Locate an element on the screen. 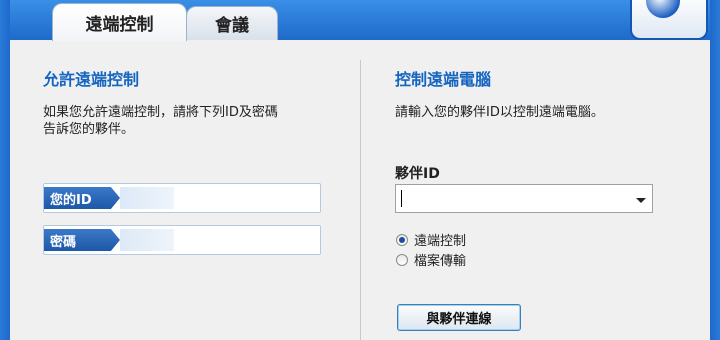 This screenshot has height=340, width=720. password-field: 密碼 is located at coordinates (182, 240).